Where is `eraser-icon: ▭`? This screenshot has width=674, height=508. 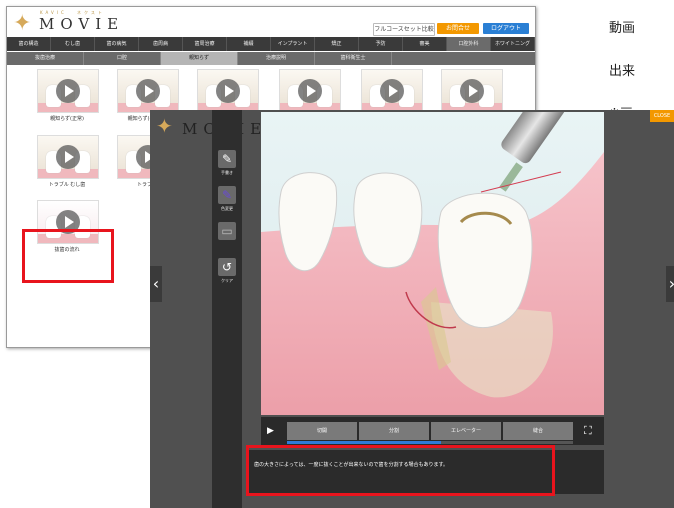 eraser-icon: ▭ is located at coordinates (227, 231).